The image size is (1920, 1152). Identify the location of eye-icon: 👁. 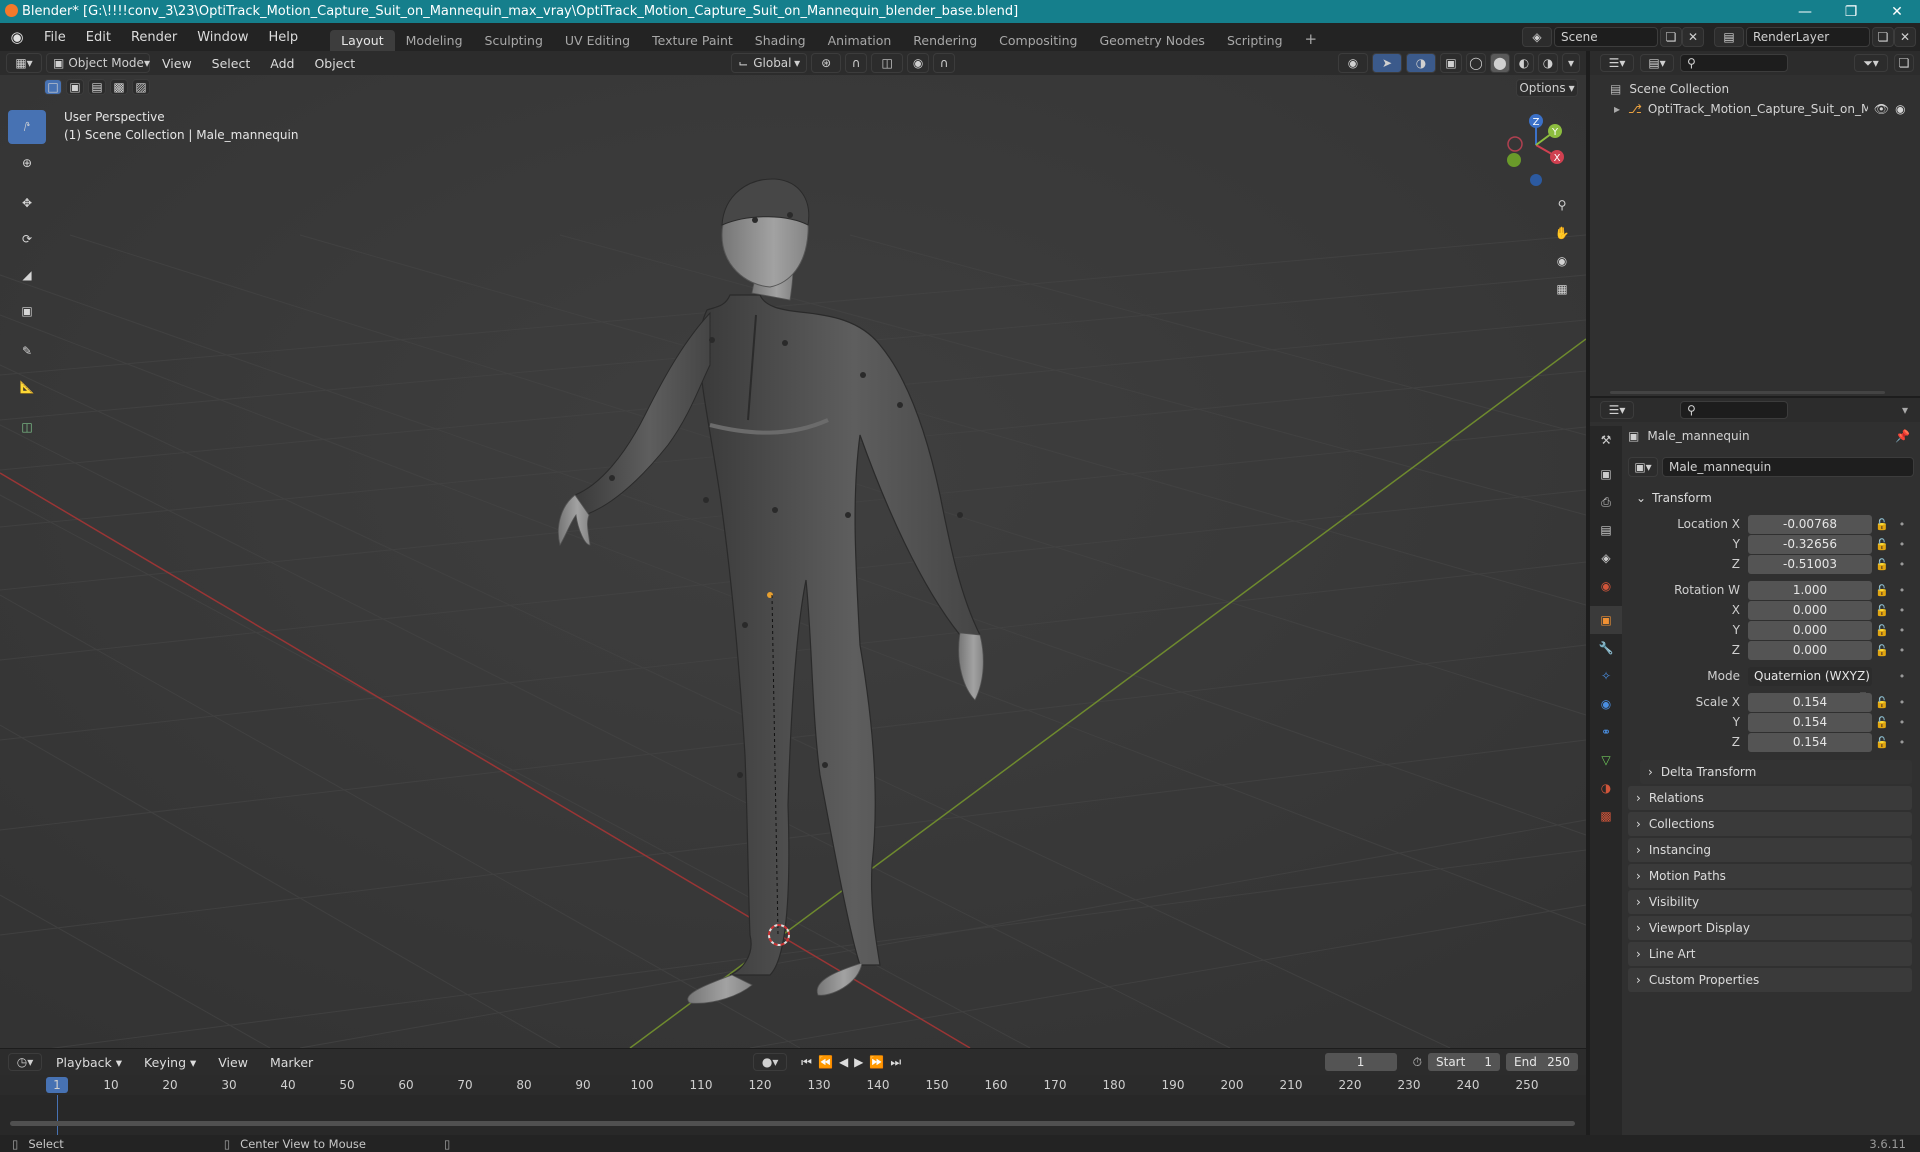
(1881, 109).